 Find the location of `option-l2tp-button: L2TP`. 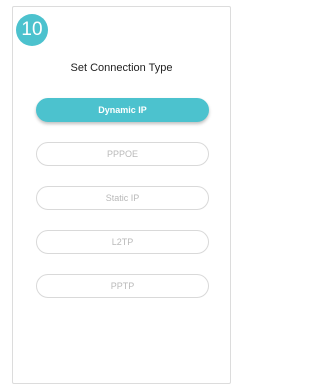

option-l2tp-button: L2TP is located at coordinates (122, 242).